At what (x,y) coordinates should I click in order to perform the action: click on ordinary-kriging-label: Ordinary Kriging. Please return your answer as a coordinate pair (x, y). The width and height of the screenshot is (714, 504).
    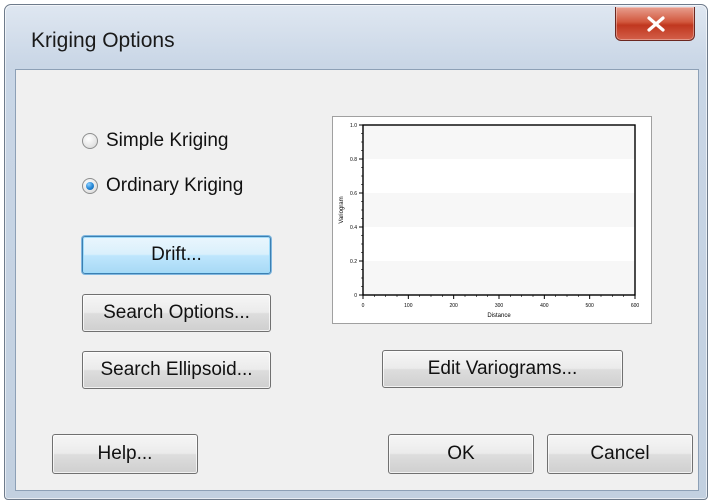
    Looking at the image, I should click on (175, 185).